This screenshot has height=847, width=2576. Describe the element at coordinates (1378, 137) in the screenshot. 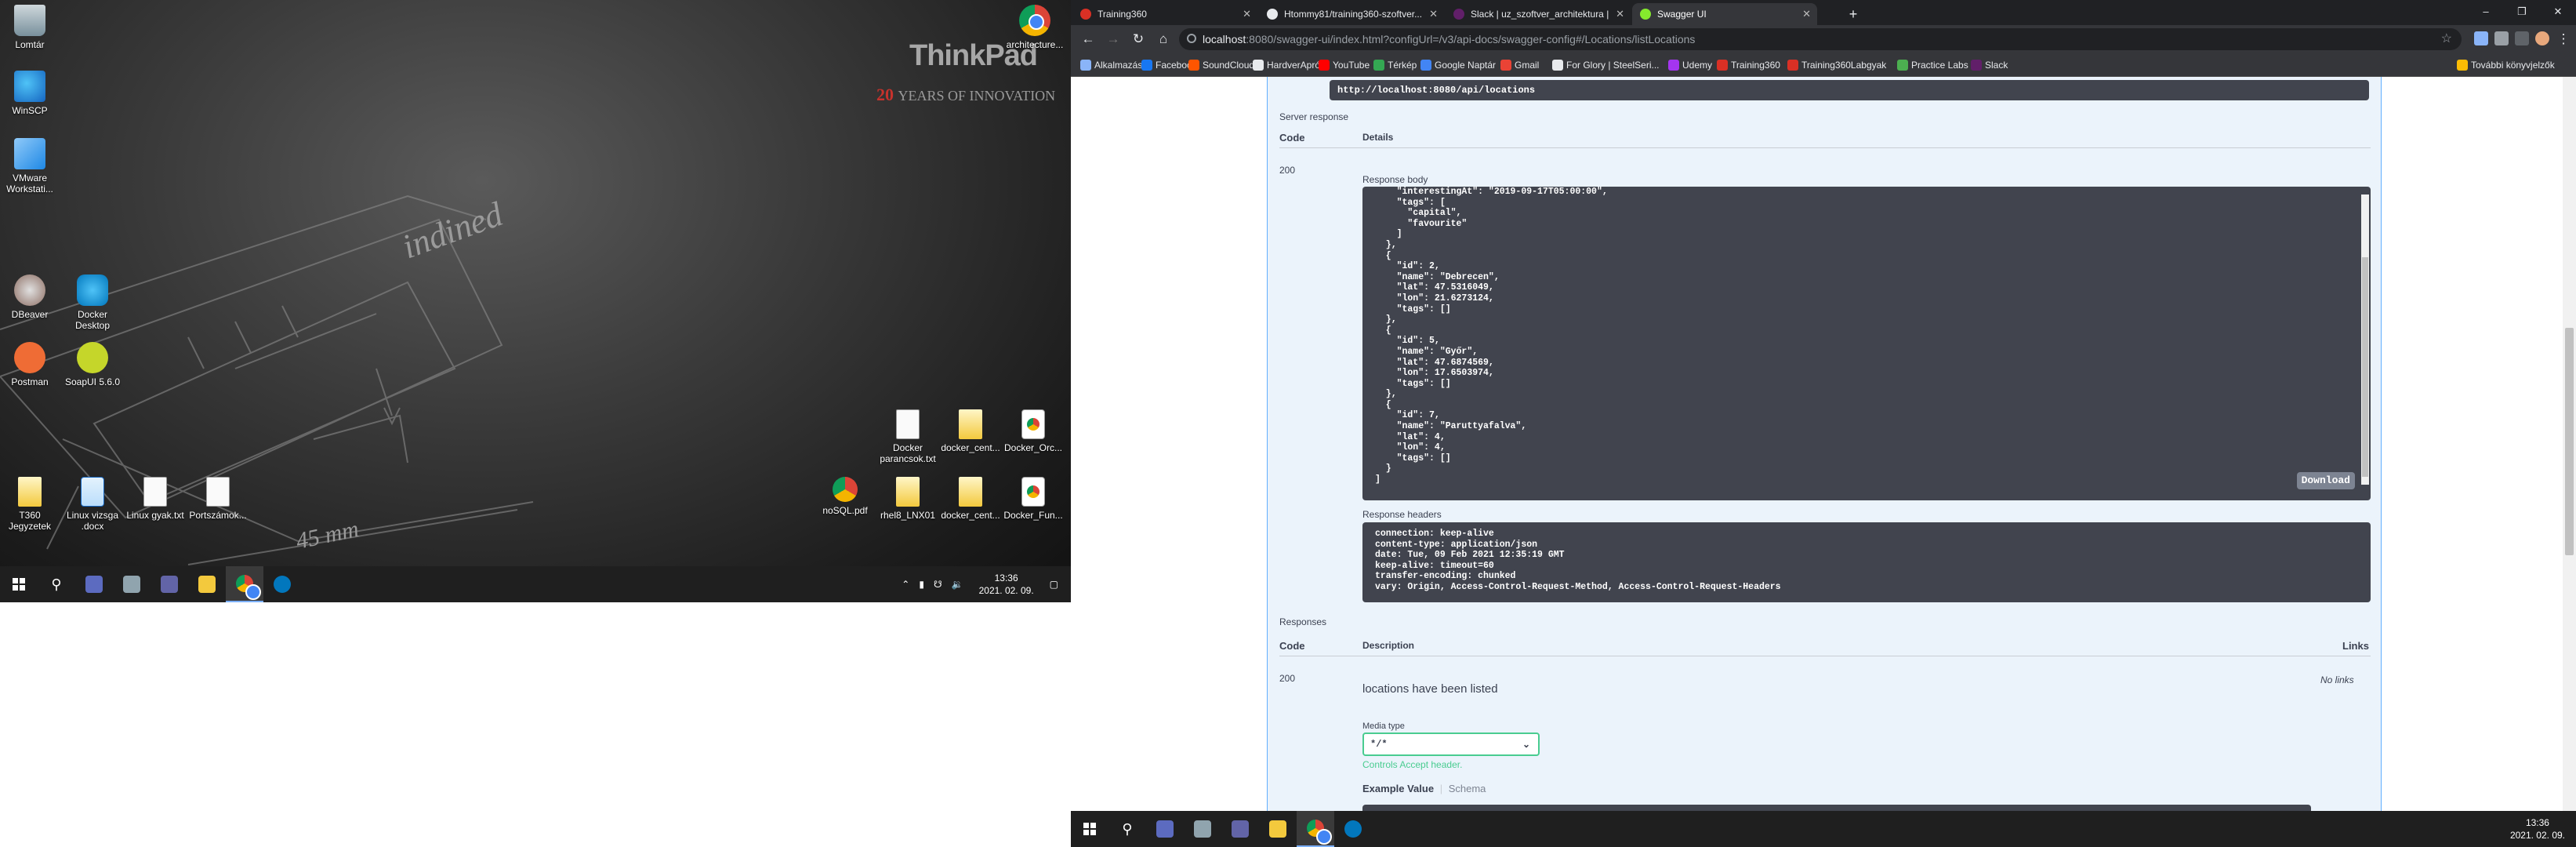

I see `details-column-header: Details` at that location.